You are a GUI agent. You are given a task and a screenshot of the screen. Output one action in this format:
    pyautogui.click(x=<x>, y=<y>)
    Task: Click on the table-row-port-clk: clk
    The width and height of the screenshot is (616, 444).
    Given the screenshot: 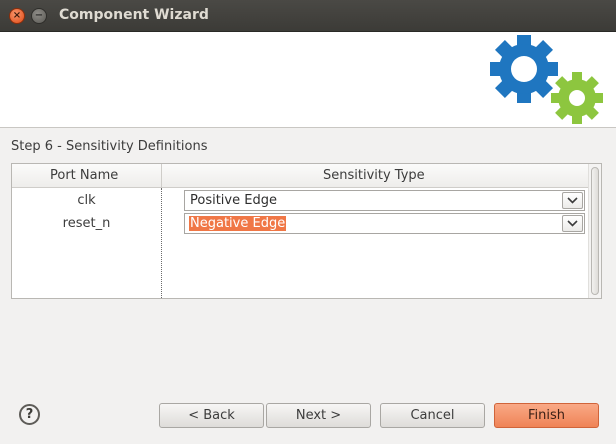 What is the action you would take?
    pyautogui.click(x=86, y=200)
    